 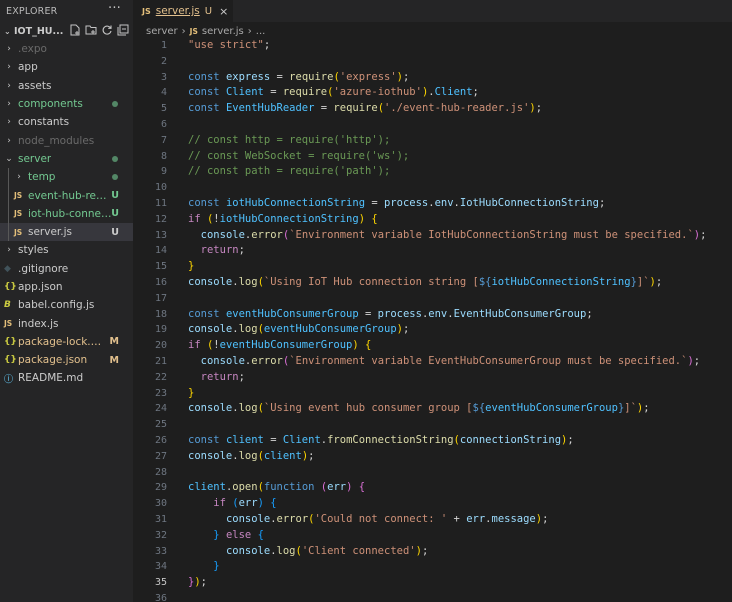 I want to click on code-line: const express = require('express');, so click(x=460, y=78).